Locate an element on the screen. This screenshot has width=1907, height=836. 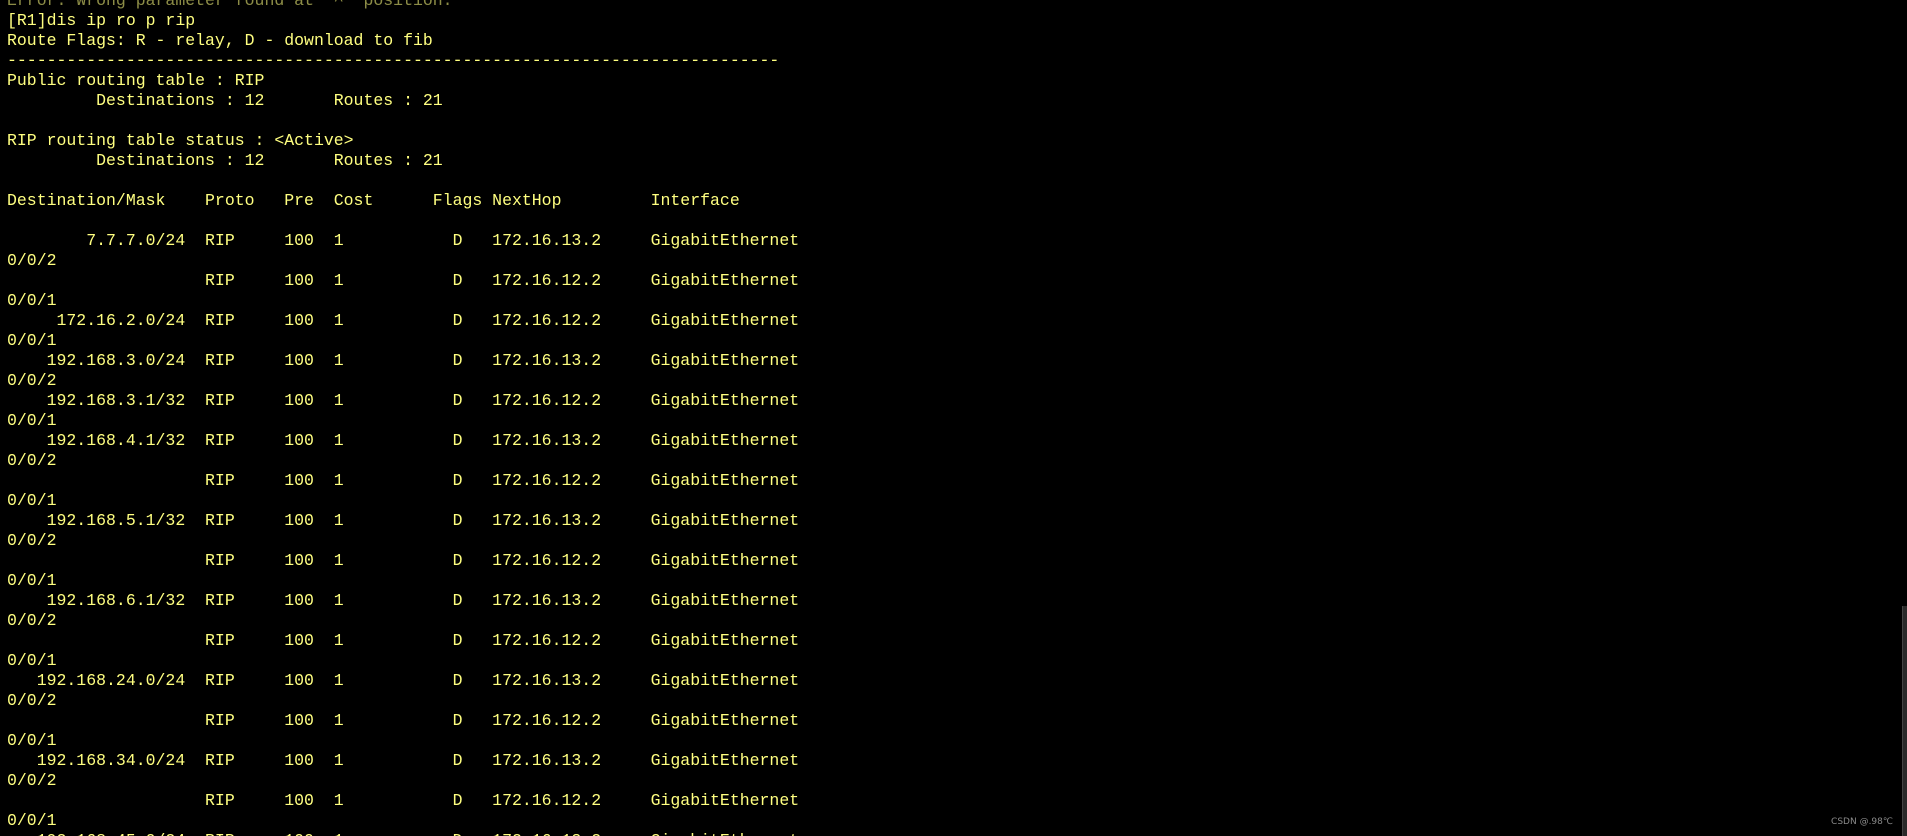
terminal-line: Public routing table : RIP is located at coordinates (136, 80).